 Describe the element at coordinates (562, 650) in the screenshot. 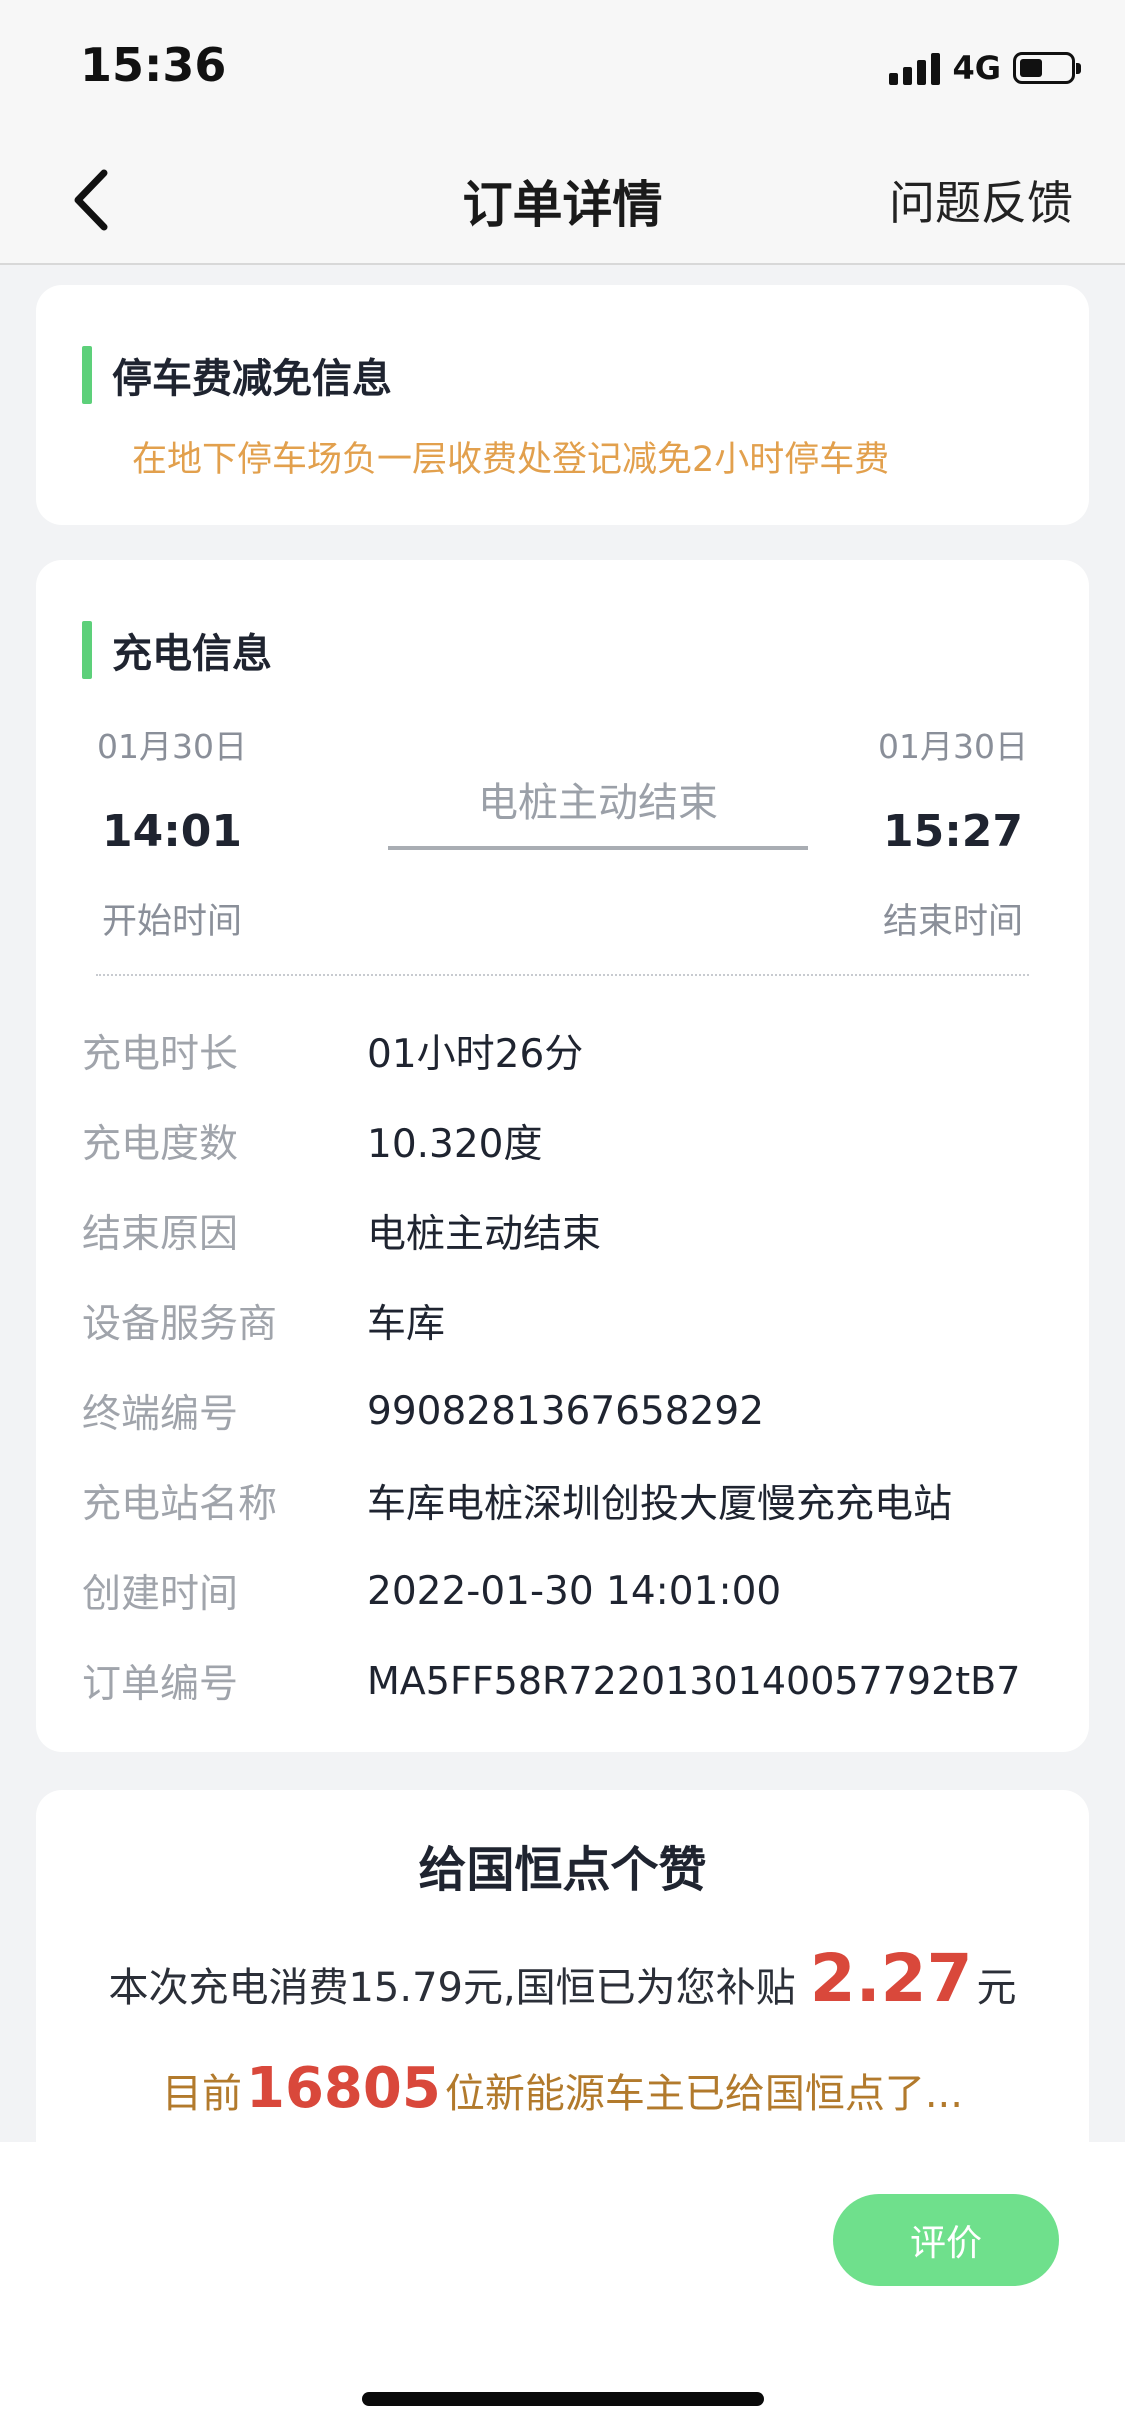

I see `charging-section-header: 充电信息` at that location.